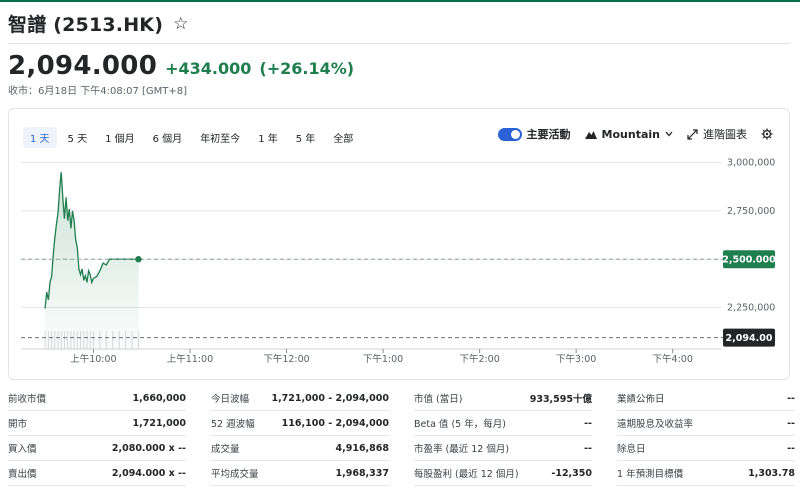  What do you see at coordinates (307, 68) in the screenshot?
I see `price-change-percent: (+26.14%)` at bounding box center [307, 68].